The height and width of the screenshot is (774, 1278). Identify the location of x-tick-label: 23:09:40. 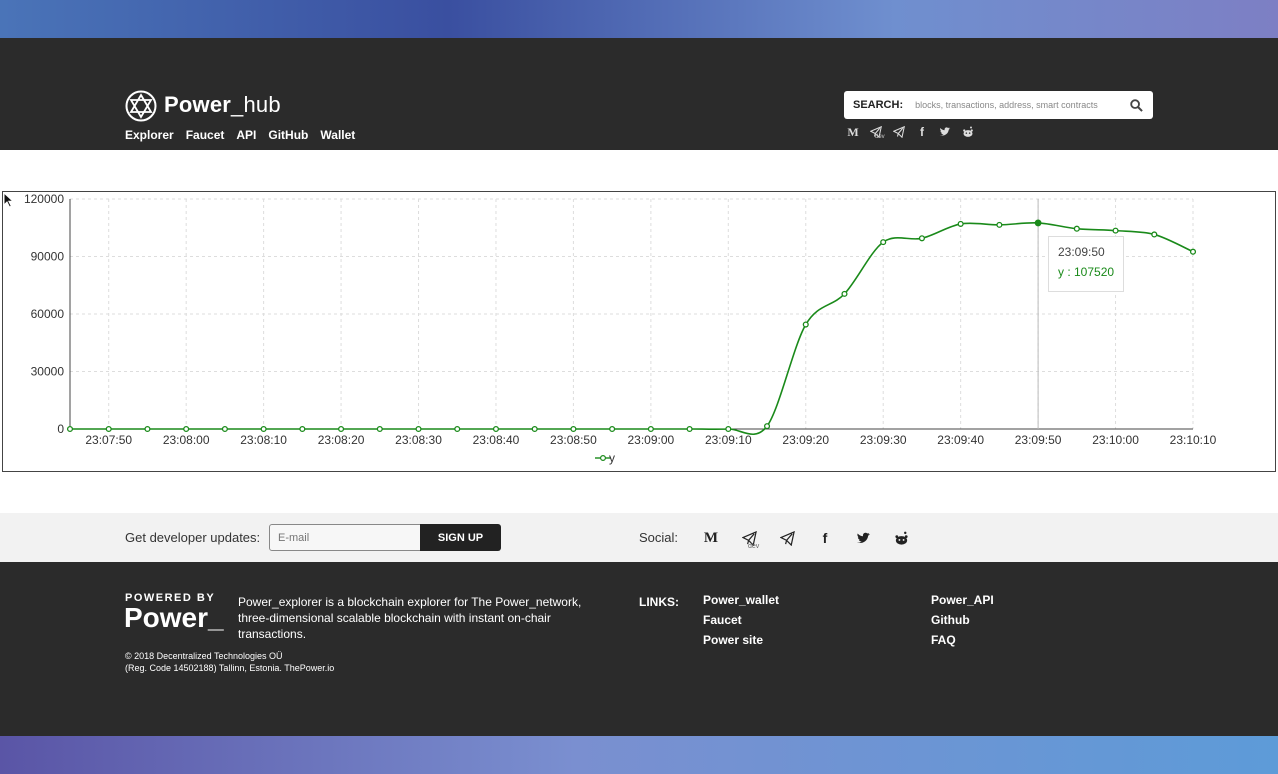
(960, 440).